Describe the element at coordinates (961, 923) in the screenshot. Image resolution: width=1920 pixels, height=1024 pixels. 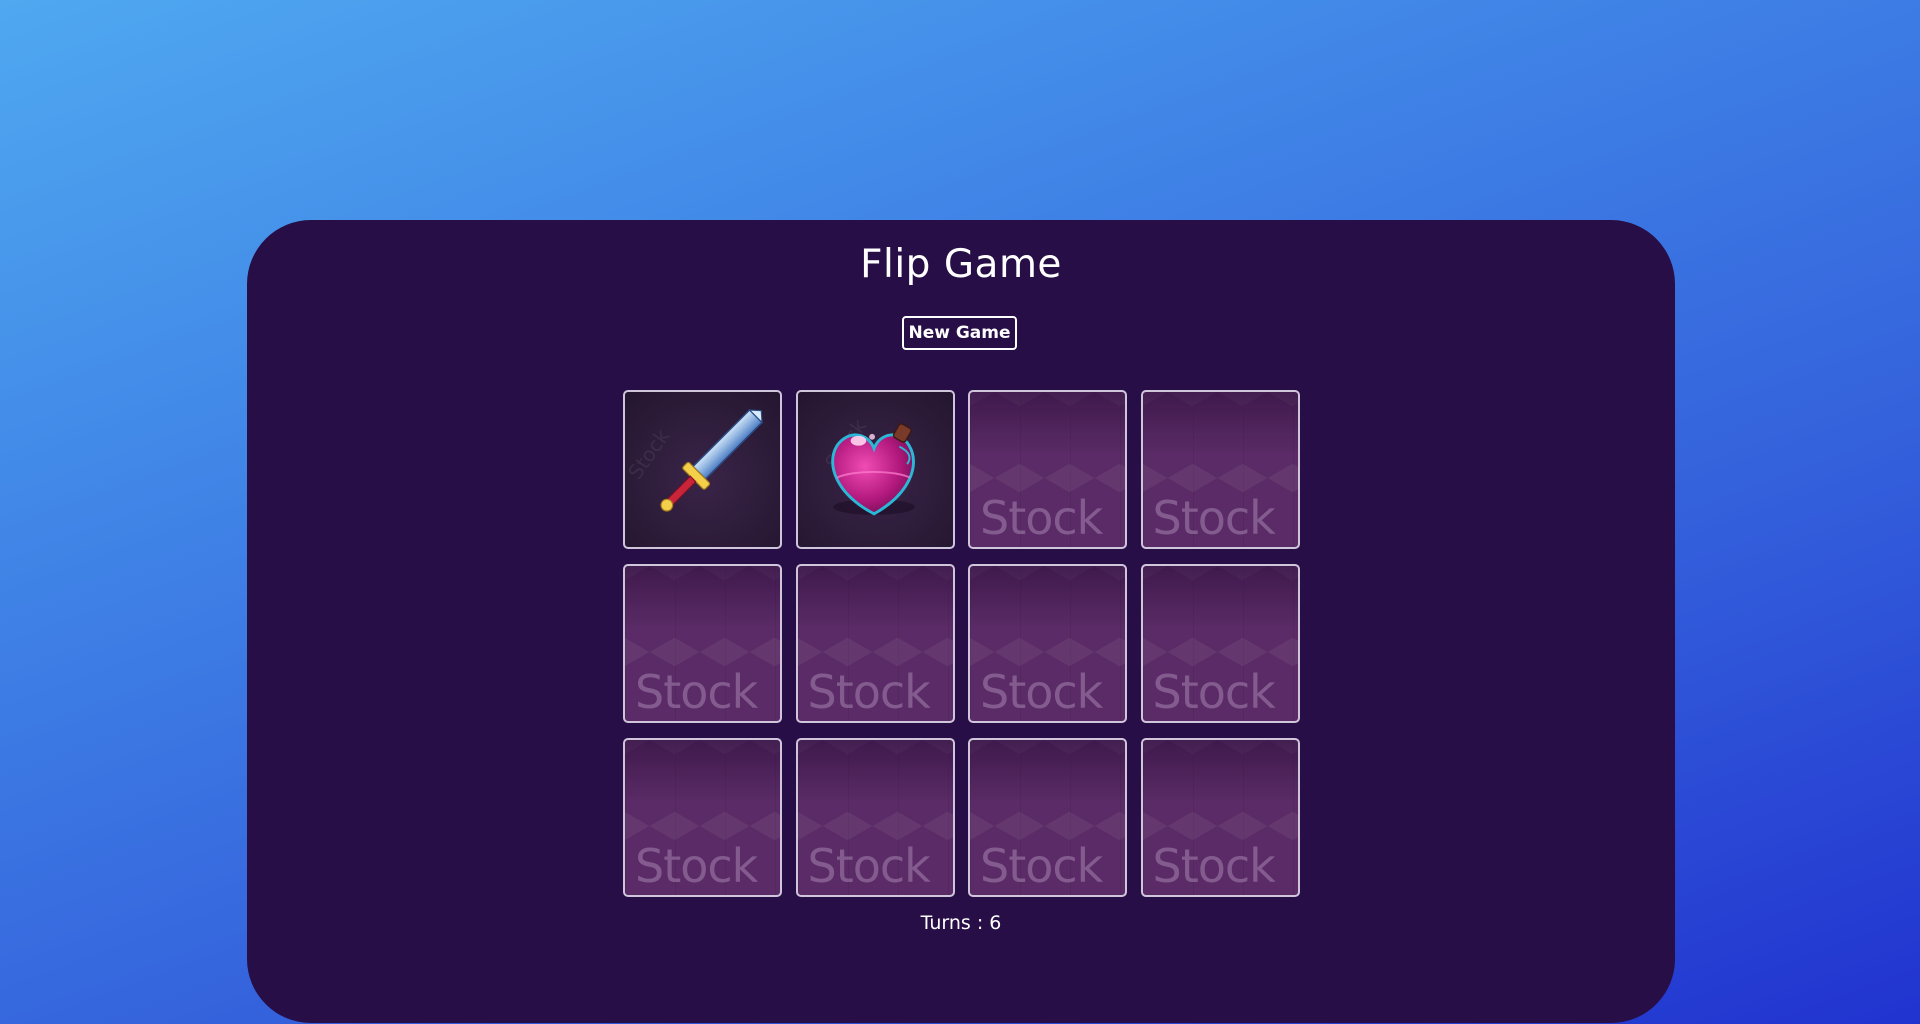
I see `turns-counter: Turns : 6` at that location.